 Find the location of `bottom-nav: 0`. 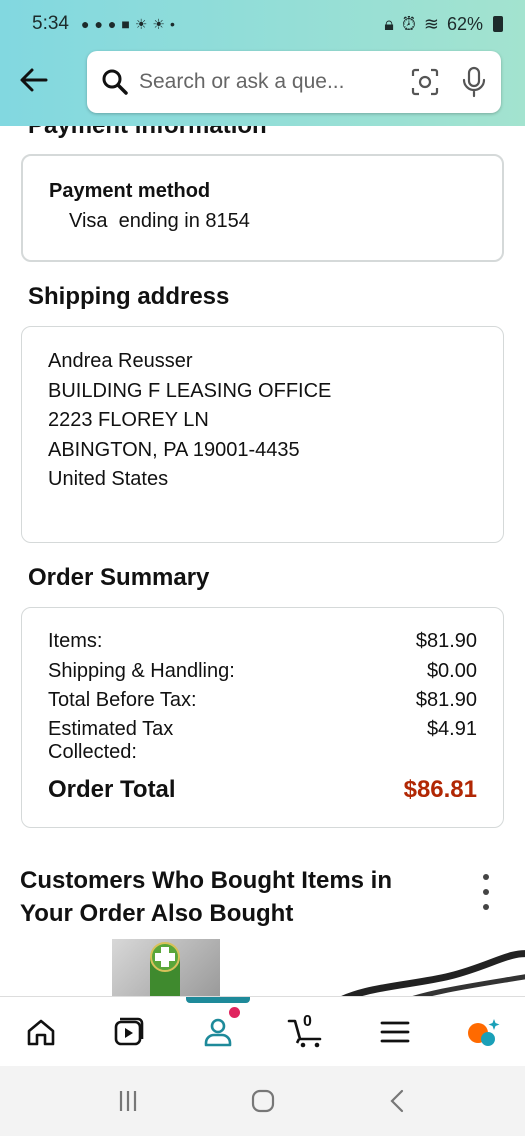

bottom-nav: 0 is located at coordinates (262, 1031).